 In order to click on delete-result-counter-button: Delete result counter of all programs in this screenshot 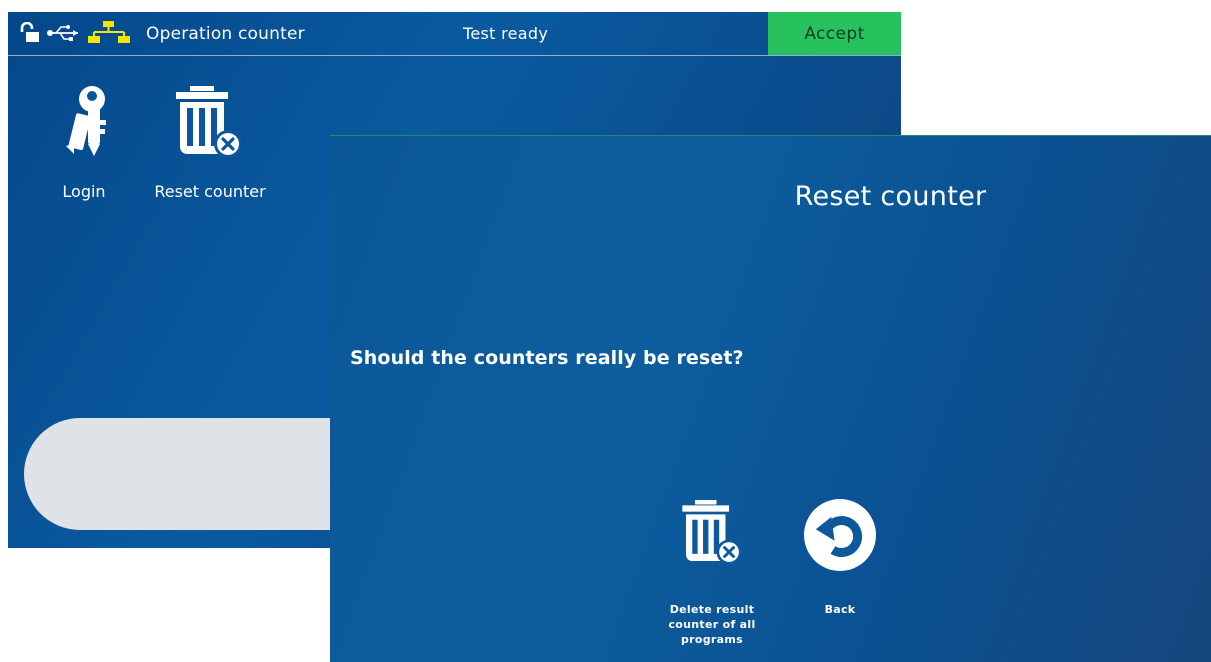, I will do `click(712, 572)`.